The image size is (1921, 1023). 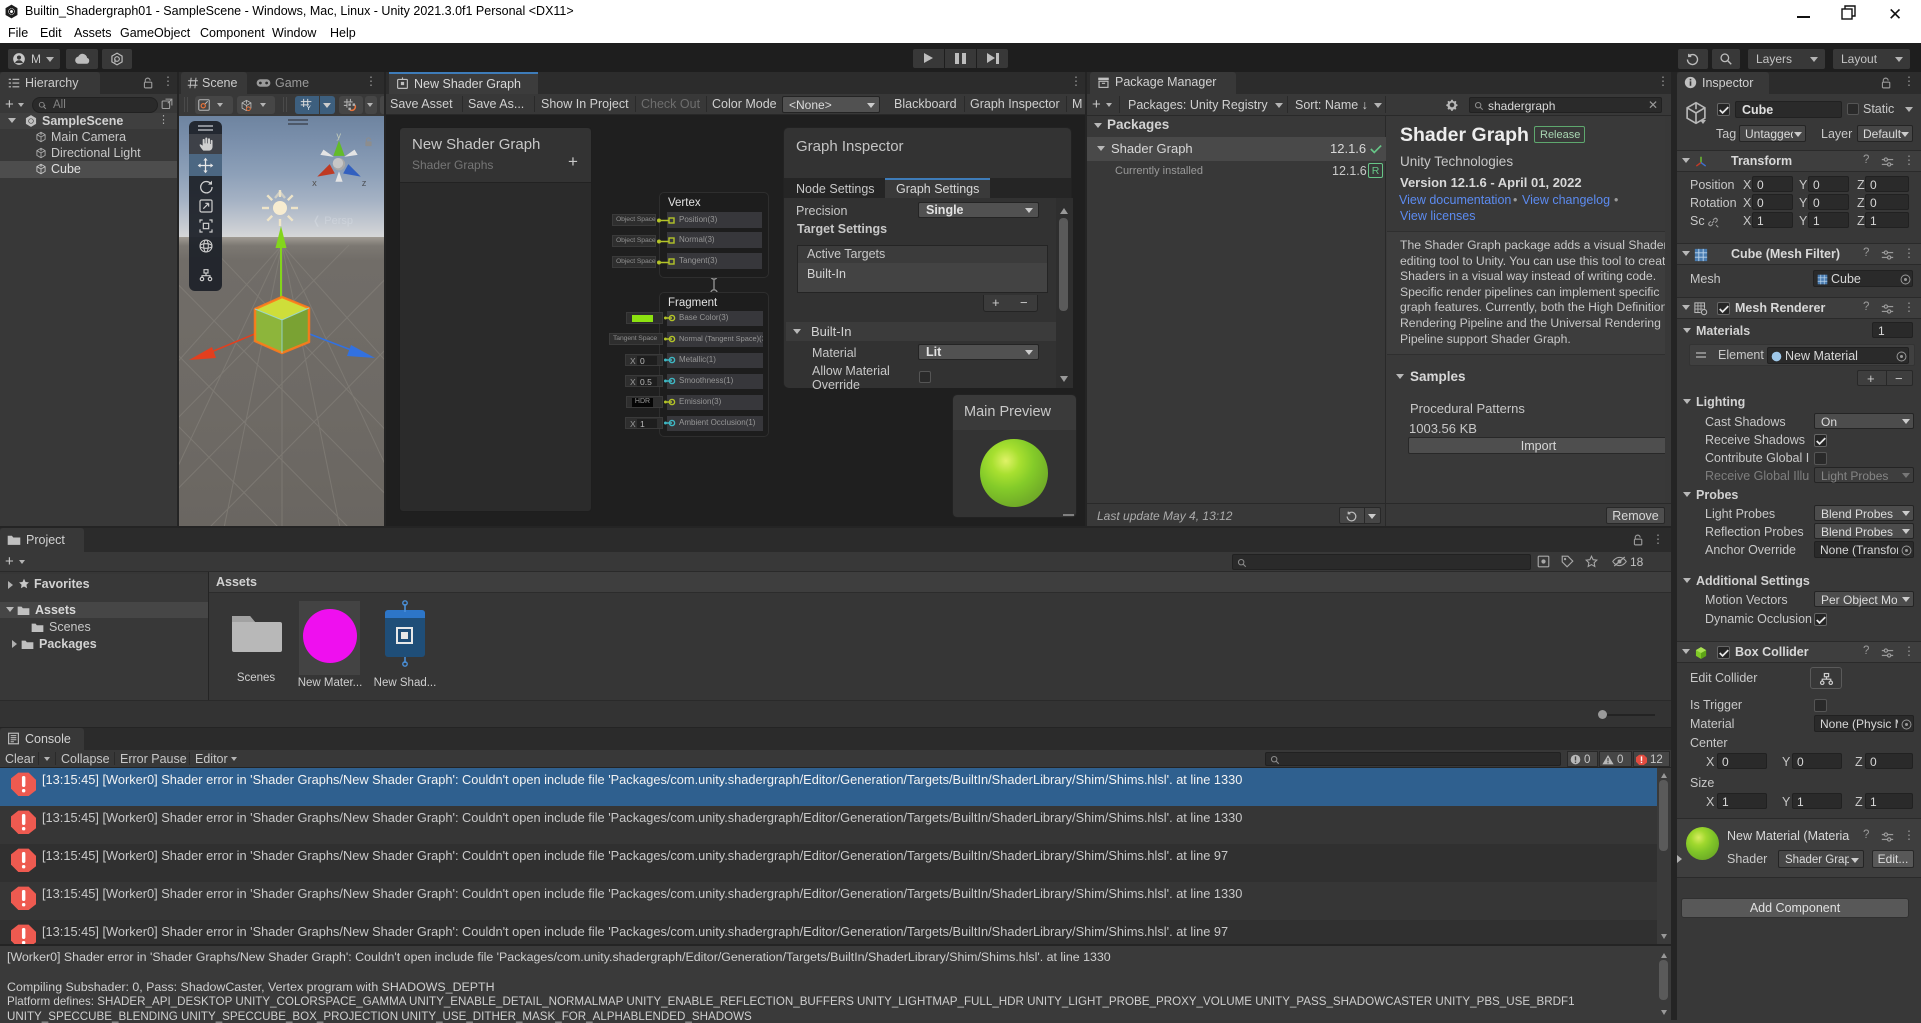 I want to click on svg-text: Y, so click(x=309, y=108).